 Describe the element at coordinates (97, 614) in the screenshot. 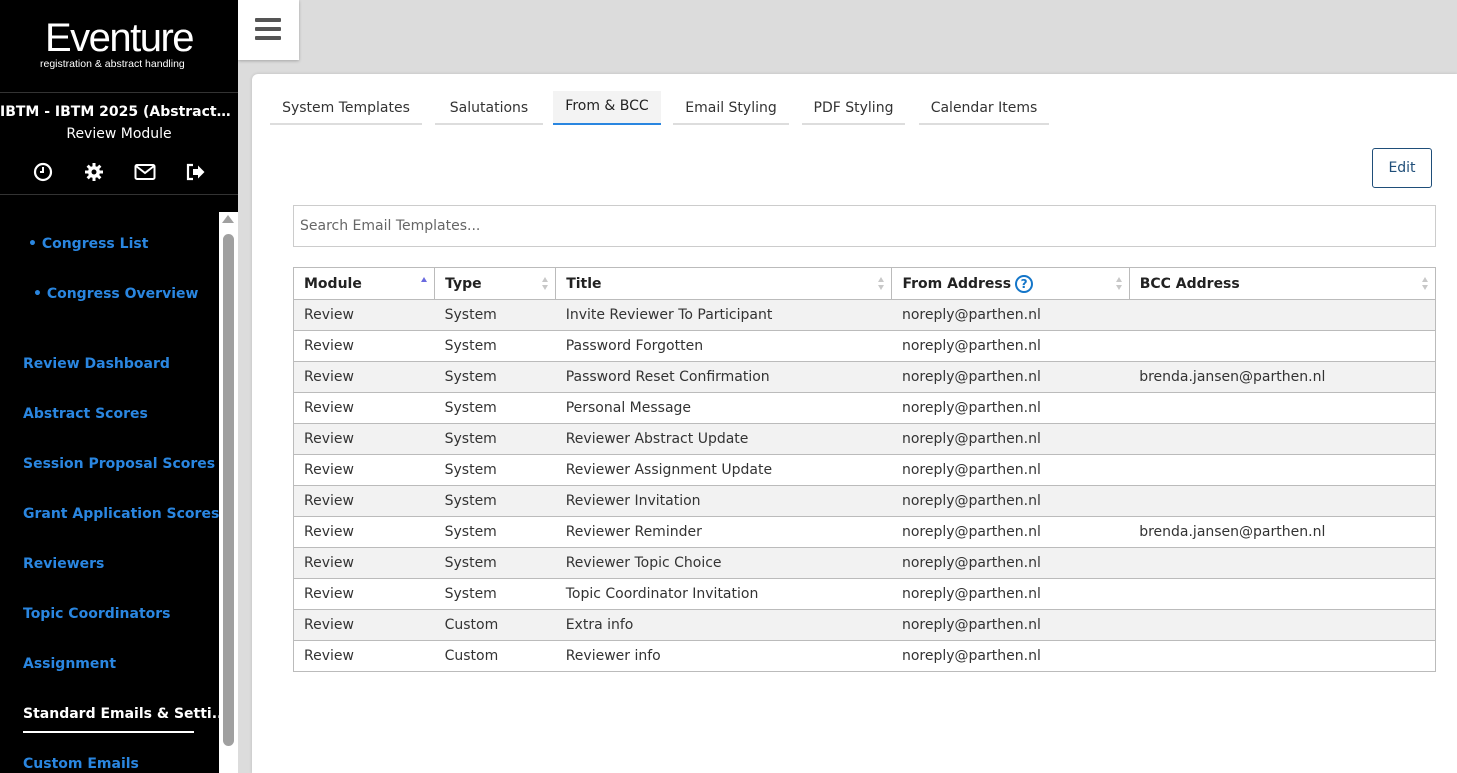

I see `nav-topic-coordinators: Topic Coordinators` at that location.